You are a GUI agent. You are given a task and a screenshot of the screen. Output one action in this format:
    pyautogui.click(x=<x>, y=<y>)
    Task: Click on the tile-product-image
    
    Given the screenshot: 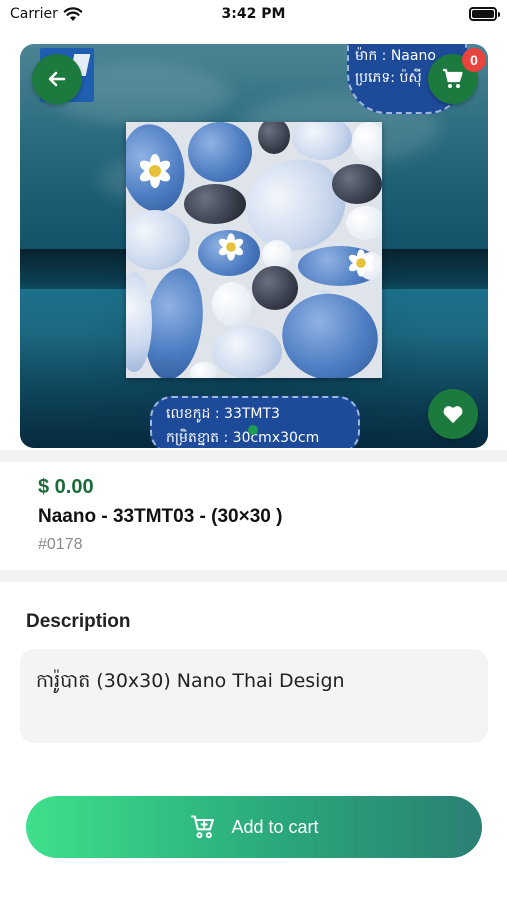 What is the action you would take?
    pyautogui.click(x=254, y=250)
    